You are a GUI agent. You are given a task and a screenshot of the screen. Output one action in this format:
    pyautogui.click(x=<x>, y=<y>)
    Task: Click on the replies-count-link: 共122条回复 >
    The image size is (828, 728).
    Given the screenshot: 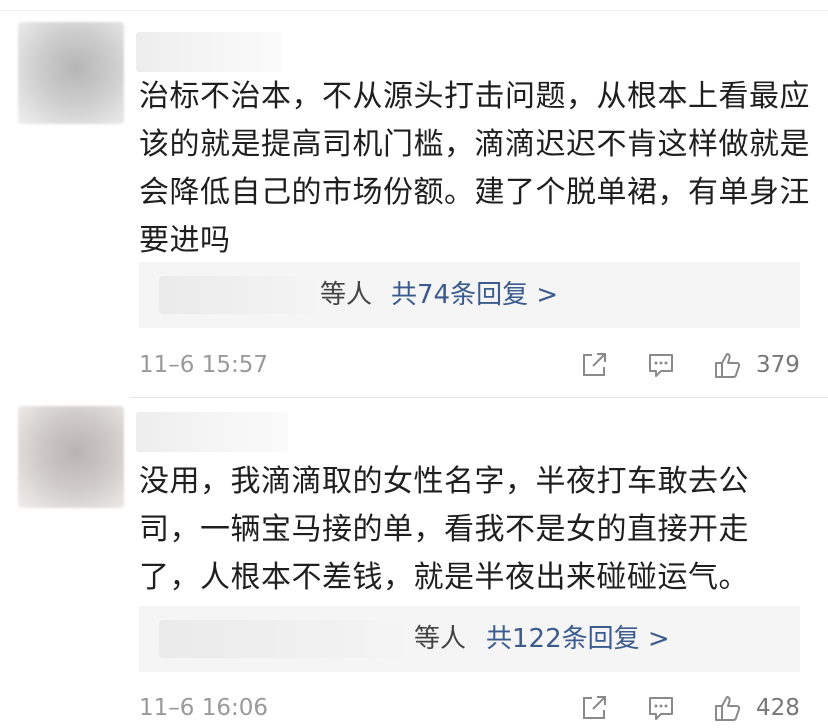 What is the action you would take?
    pyautogui.click(x=578, y=639)
    